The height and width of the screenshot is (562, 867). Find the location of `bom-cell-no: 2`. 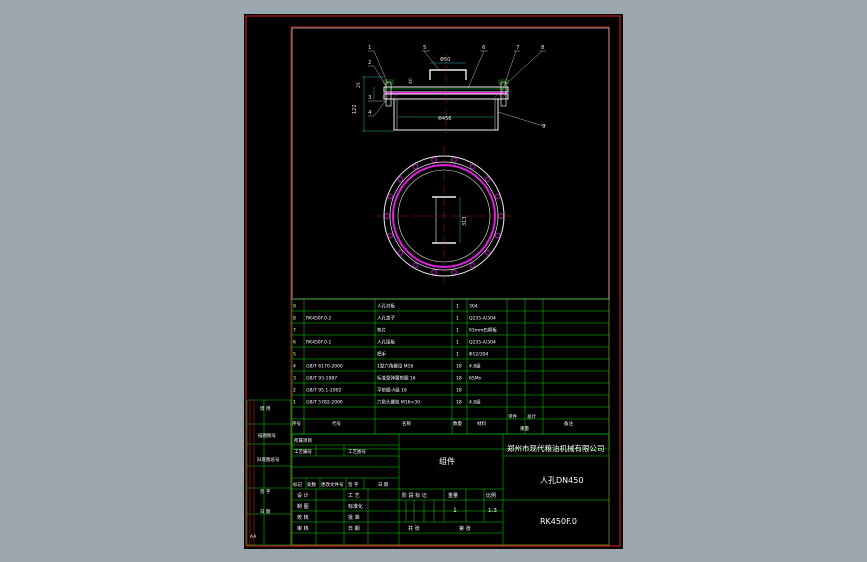

bom-cell-no: 2 is located at coordinates (294, 391).